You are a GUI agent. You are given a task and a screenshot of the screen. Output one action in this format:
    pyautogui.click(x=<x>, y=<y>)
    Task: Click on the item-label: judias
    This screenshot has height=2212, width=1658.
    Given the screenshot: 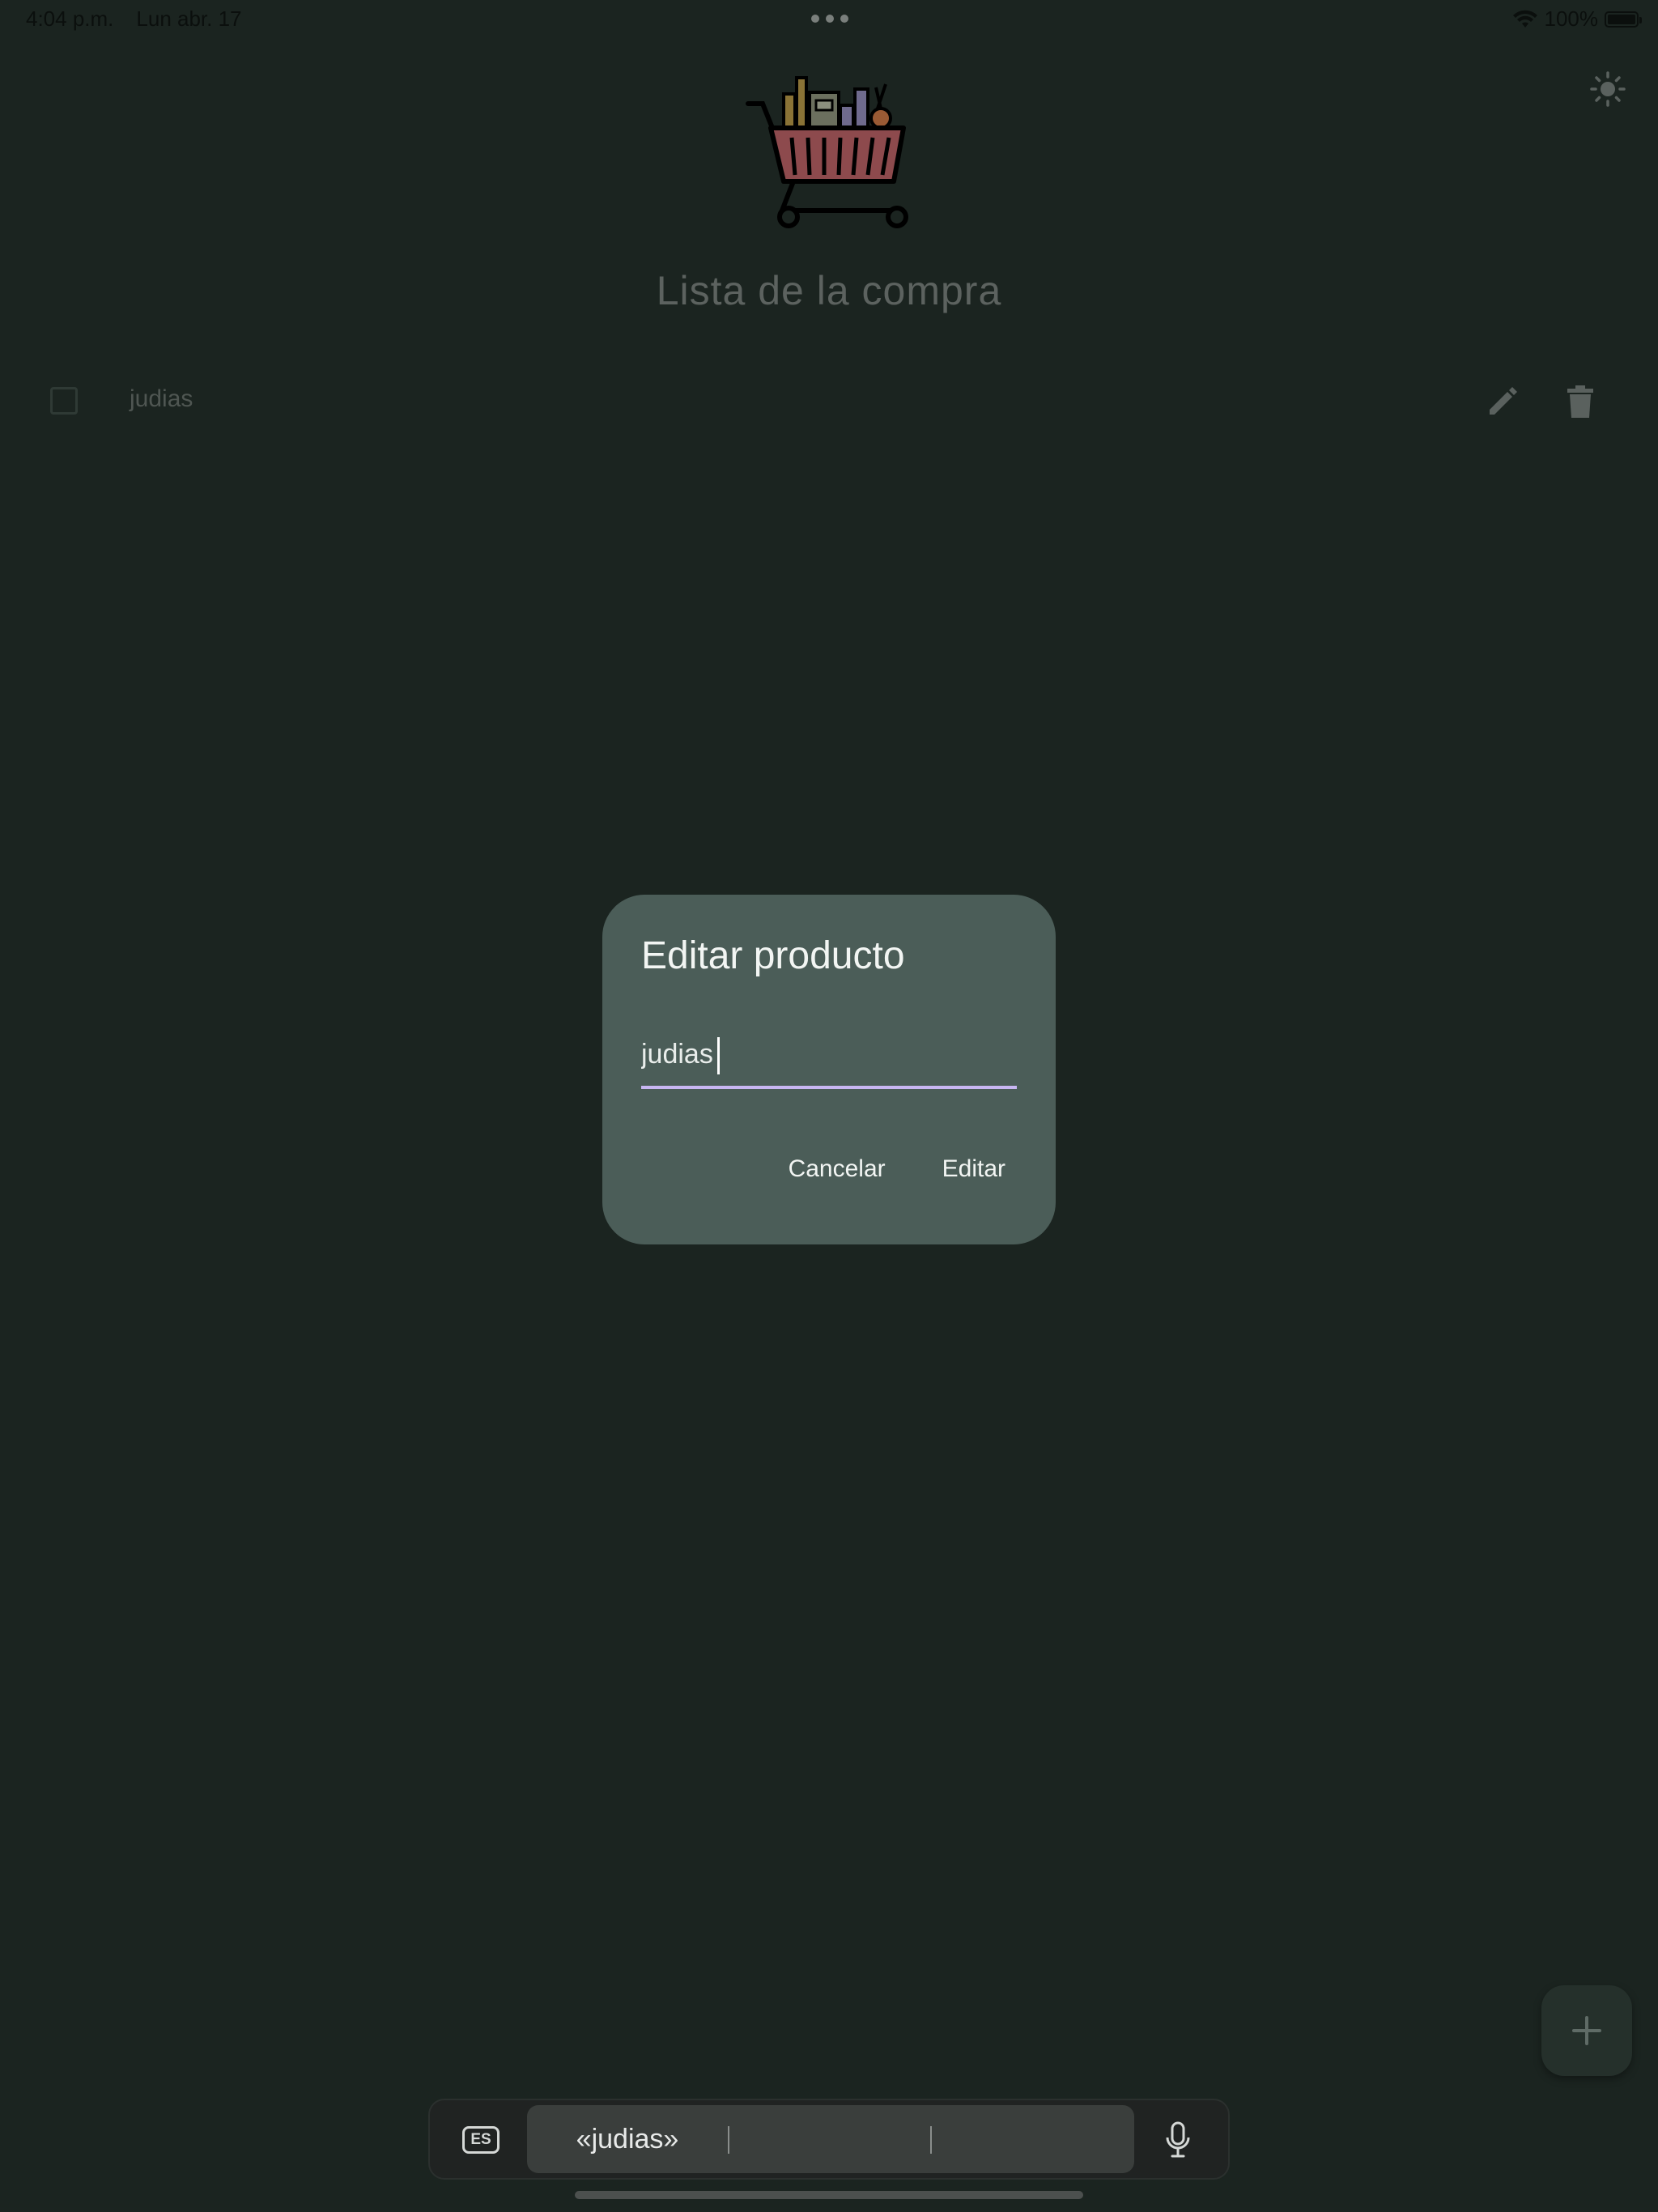 What is the action you would take?
    pyautogui.click(x=161, y=399)
    